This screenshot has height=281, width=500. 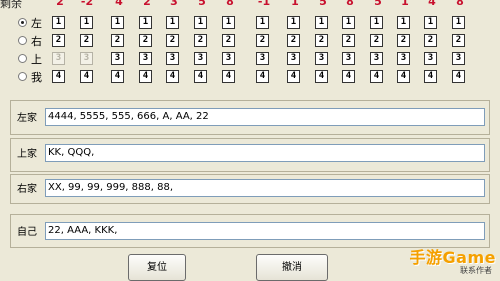 I want to click on watermark-logo-text: 手游Game, so click(x=452, y=257).